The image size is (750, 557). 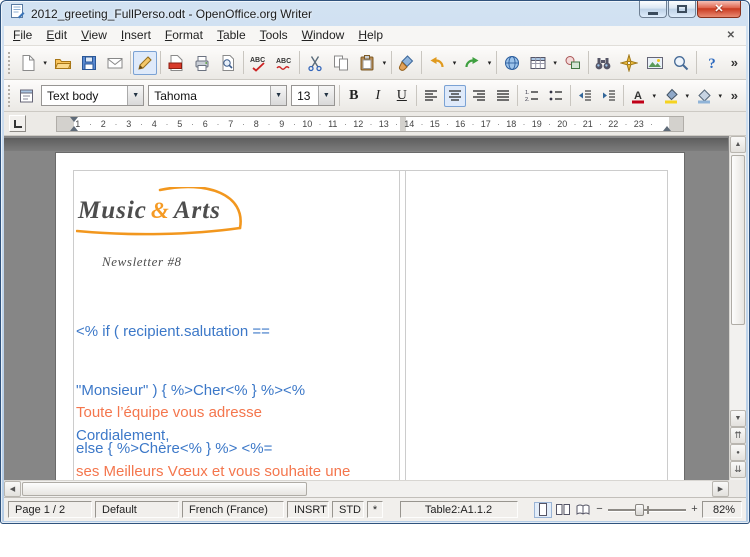 What do you see at coordinates (563, 510) in the screenshot?
I see `multi-page-view-icon` at bounding box center [563, 510].